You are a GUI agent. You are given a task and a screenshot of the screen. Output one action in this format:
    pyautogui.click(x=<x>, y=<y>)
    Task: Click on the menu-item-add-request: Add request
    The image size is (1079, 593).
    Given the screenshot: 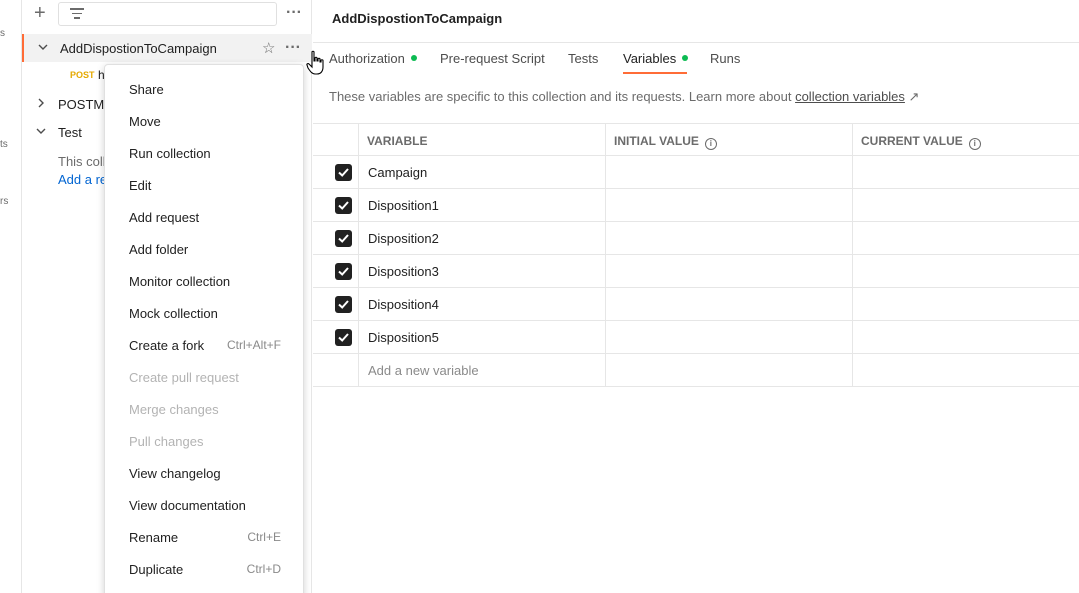 What is the action you would take?
    pyautogui.click(x=204, y=217)
    